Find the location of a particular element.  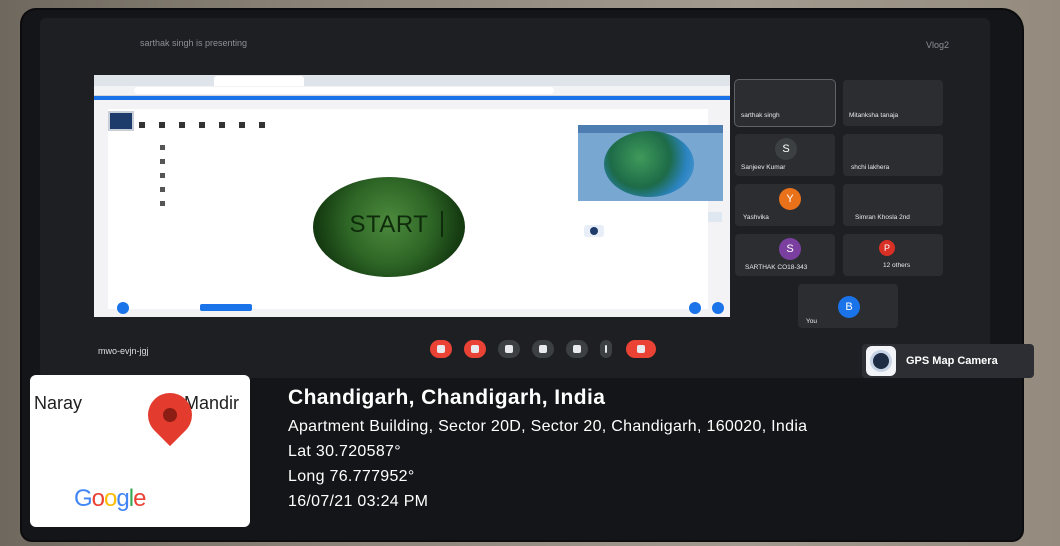

avatar: Y is located at coordinates (790, 199).